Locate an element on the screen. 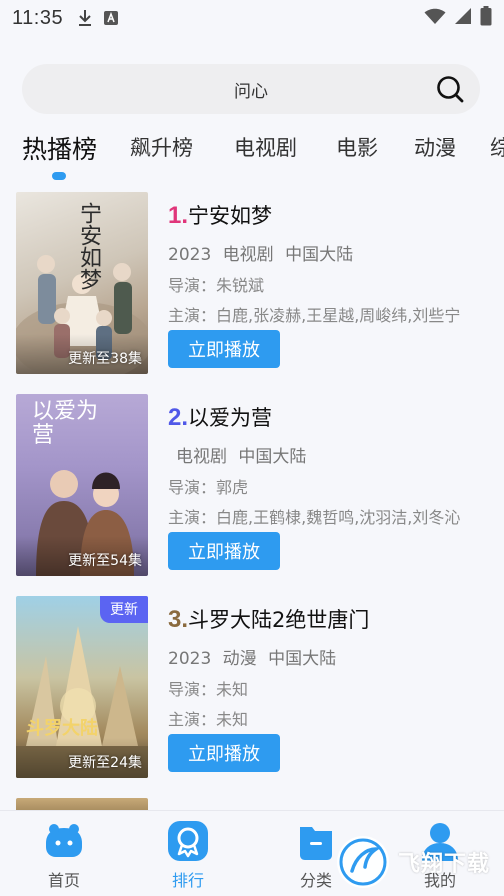 The image size is (504, 896). update-badge: 更新 is located at coordinates (124, 609).